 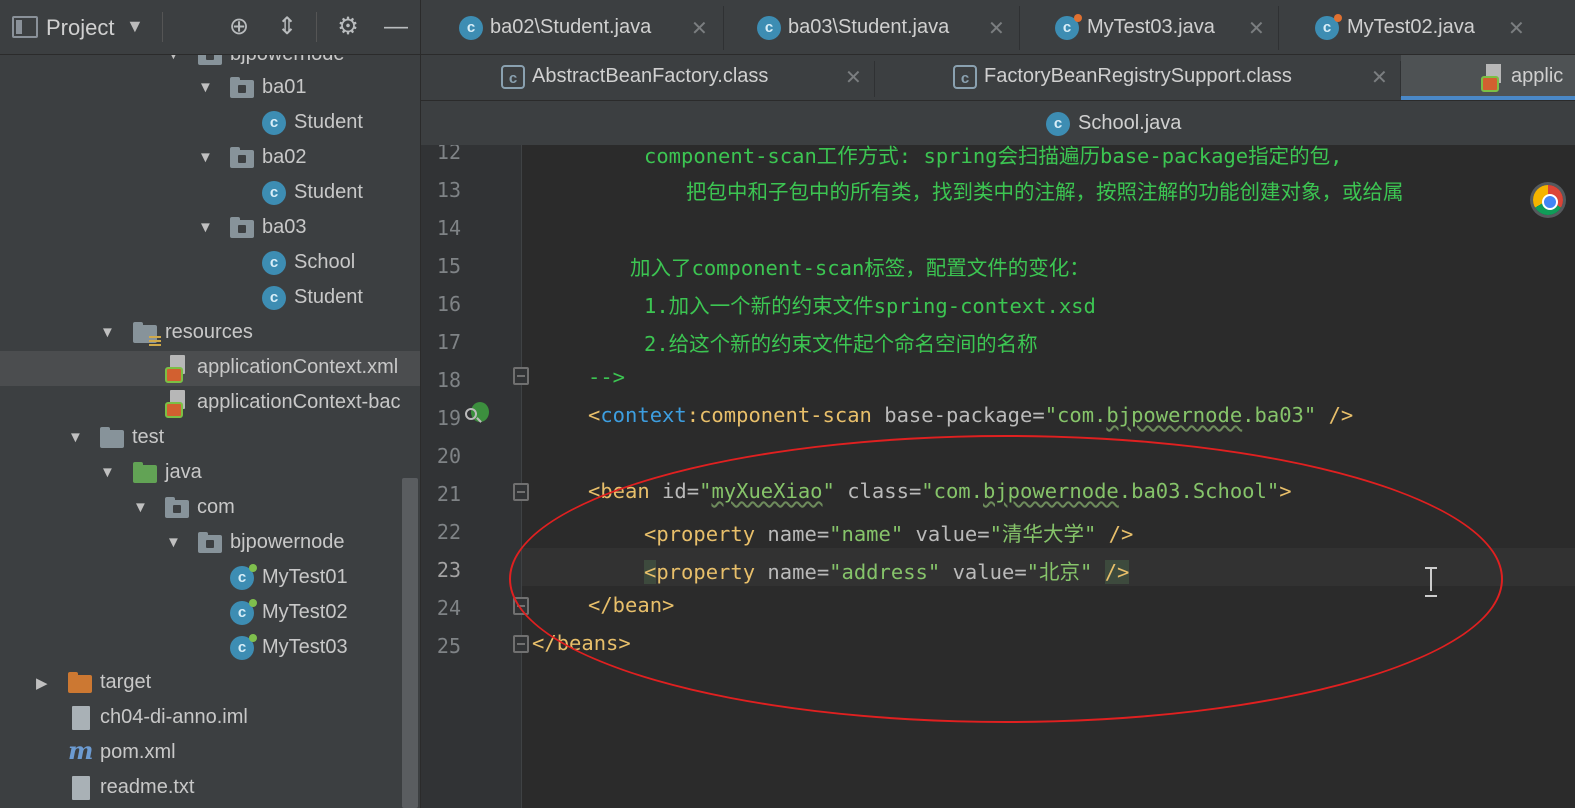 I want to click on code-line-23: <property name="address" value="北京" />, so click(x=887, y=572).